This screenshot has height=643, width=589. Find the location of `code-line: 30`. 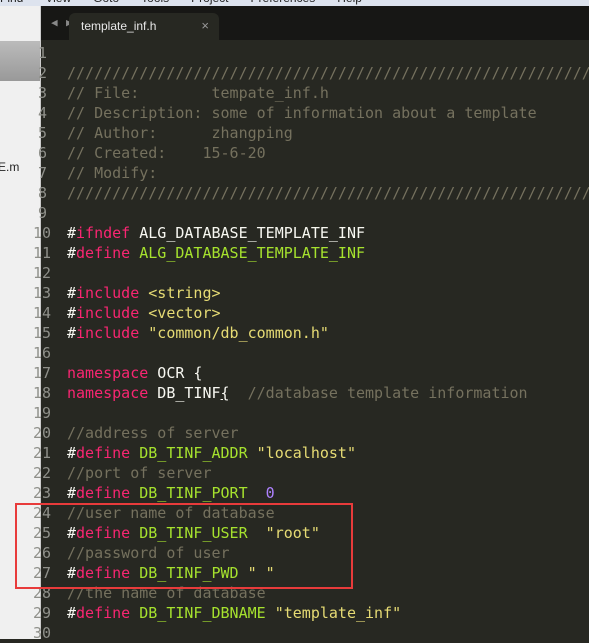

code-line: 30 is located at coordinates (311, 633).